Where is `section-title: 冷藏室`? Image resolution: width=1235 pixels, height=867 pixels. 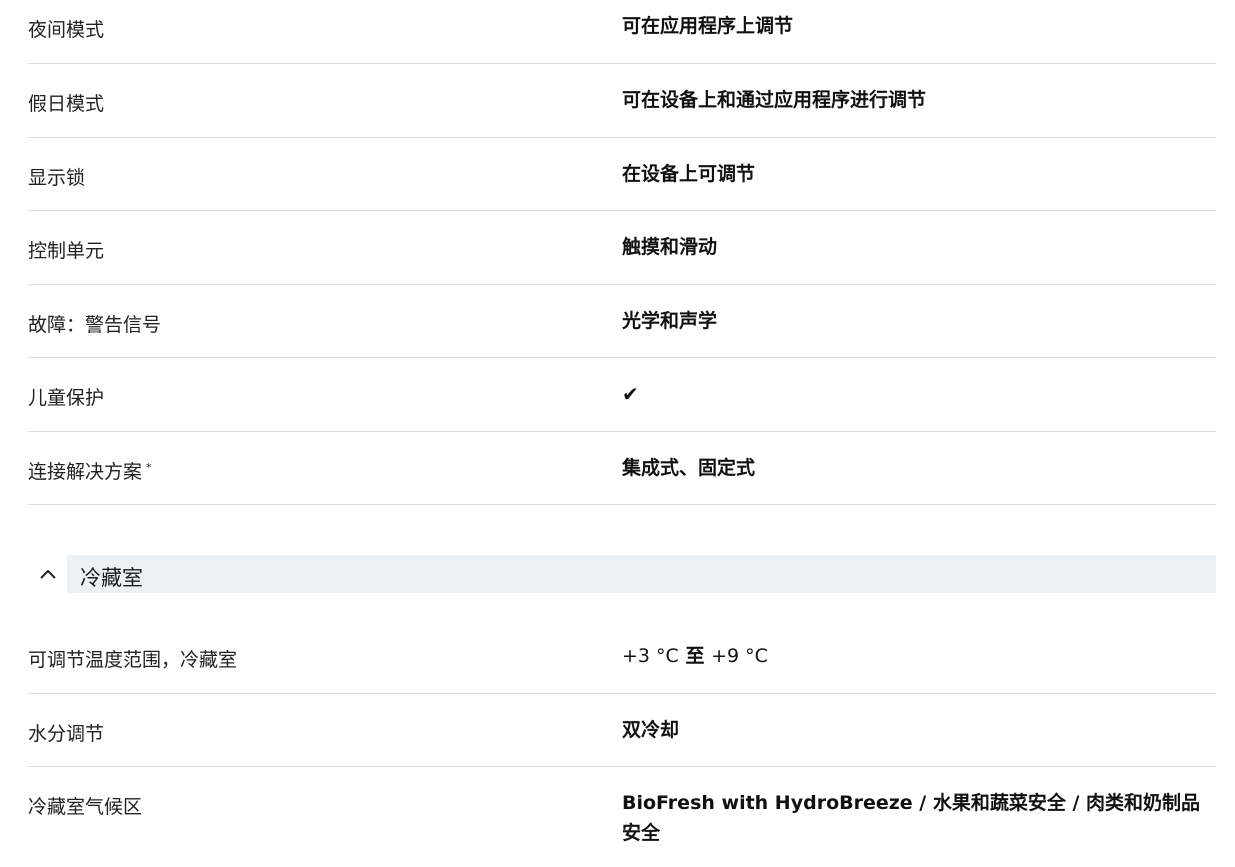 section-title: 冷藏室 is located at coordinates (111, 578).